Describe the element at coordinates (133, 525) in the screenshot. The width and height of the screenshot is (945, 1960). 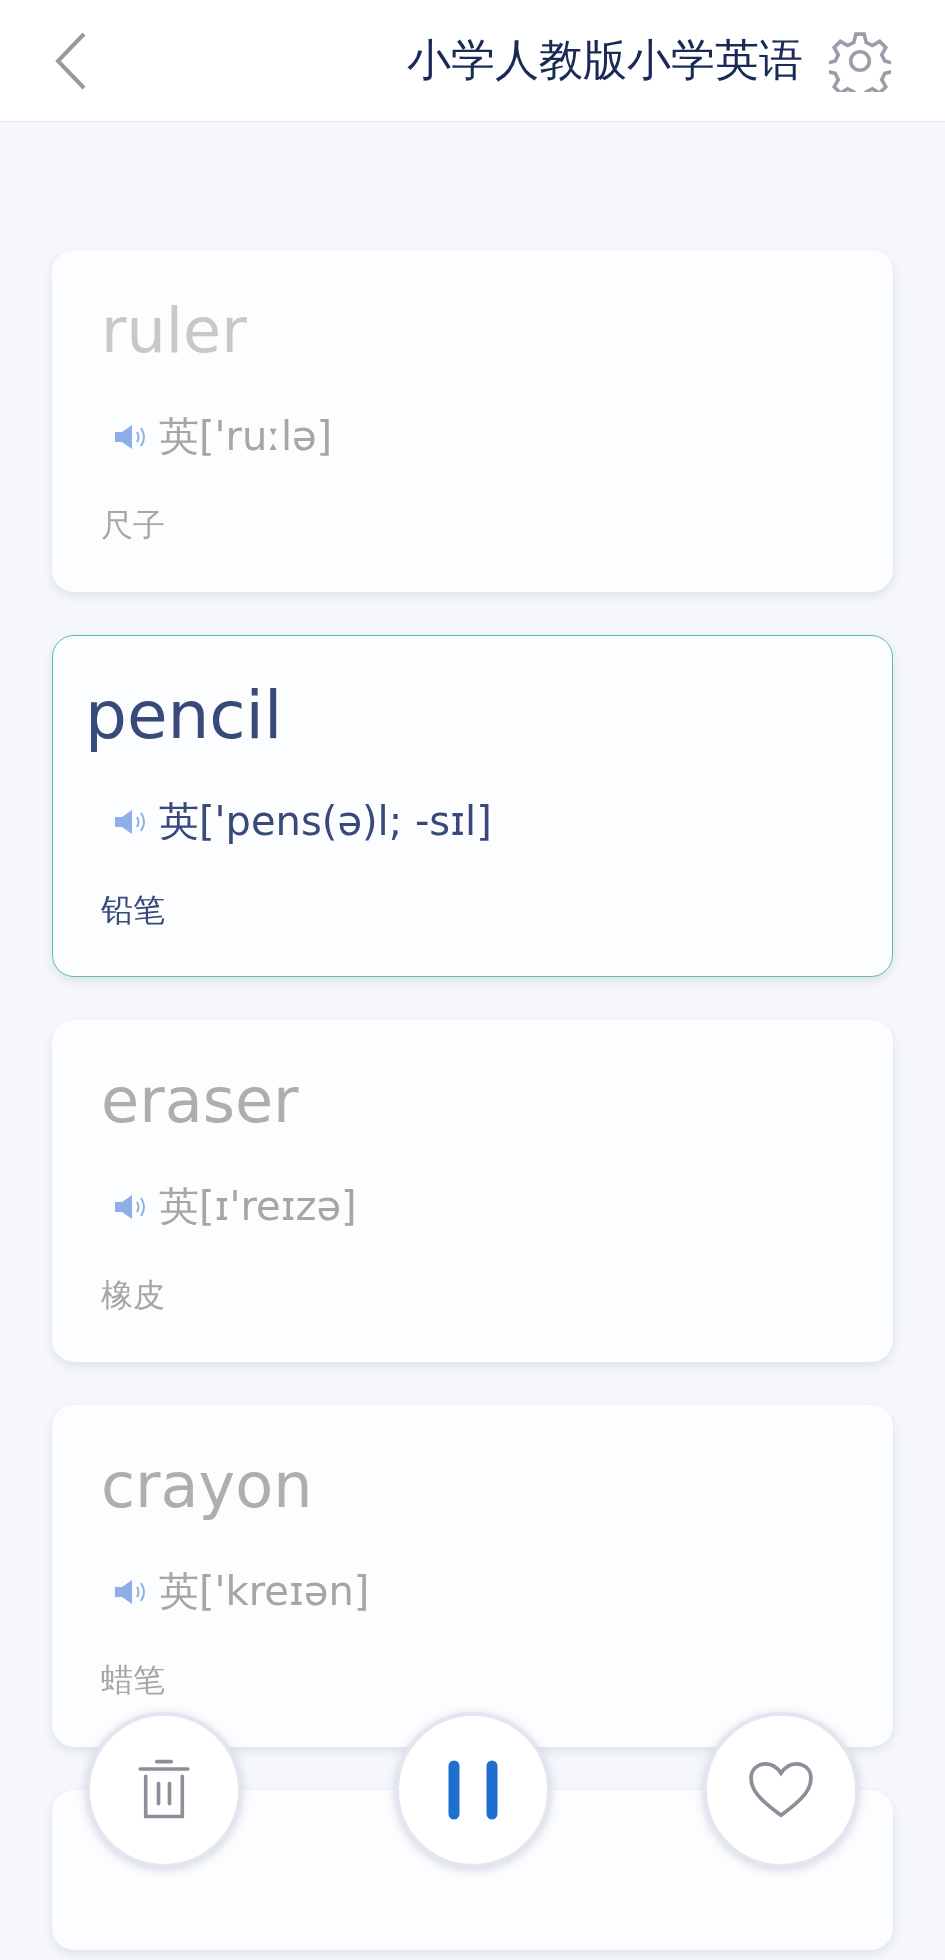
I see `meaning-text: 尺子` at that location.